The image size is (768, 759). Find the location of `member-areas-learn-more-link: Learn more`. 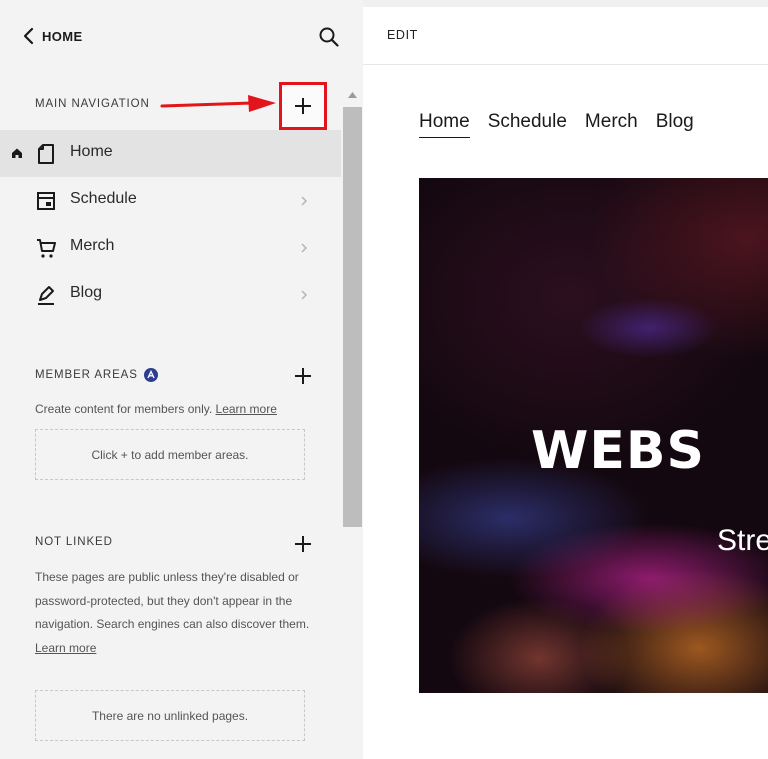

member-areas-learn-more-link: Learn more is located at coordinates (246, 409).